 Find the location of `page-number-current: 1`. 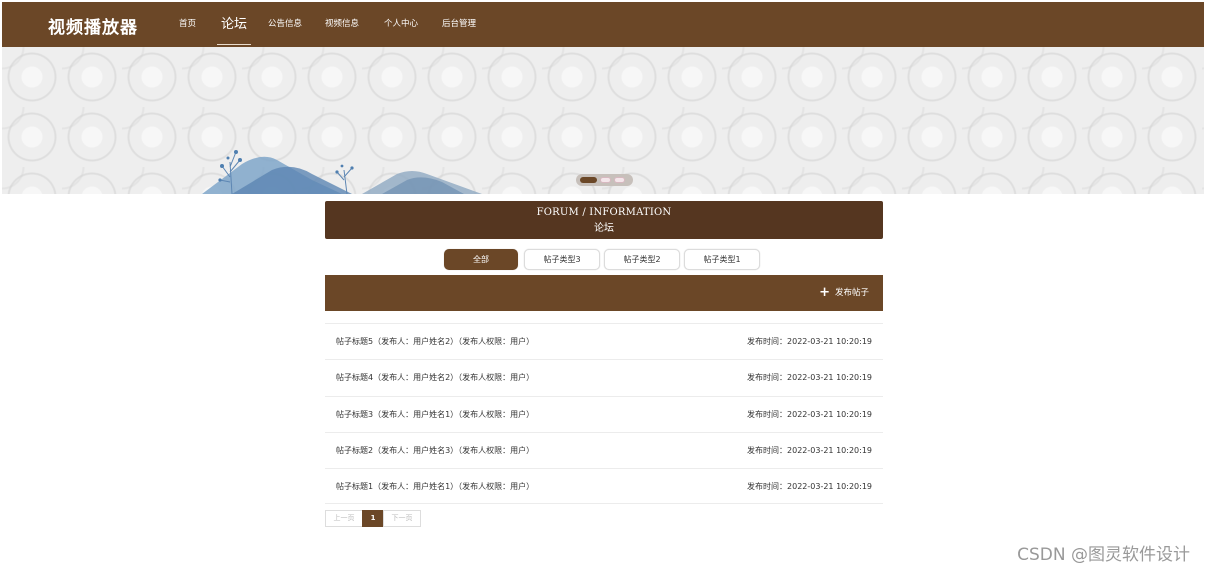

page-number-current: 1 is located at coordinates (373, 518).